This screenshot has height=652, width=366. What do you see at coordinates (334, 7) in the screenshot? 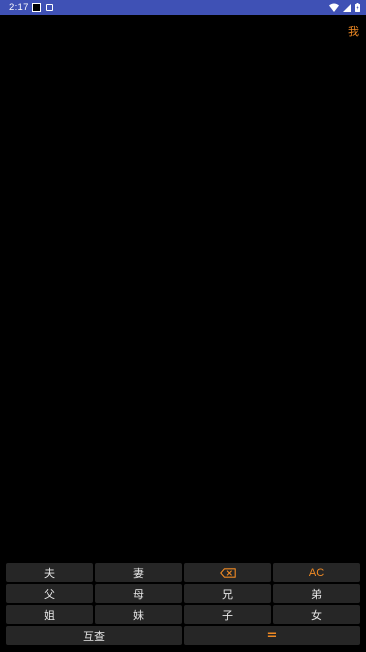
I see `wifi-icon` at bounding box center [334, 7].